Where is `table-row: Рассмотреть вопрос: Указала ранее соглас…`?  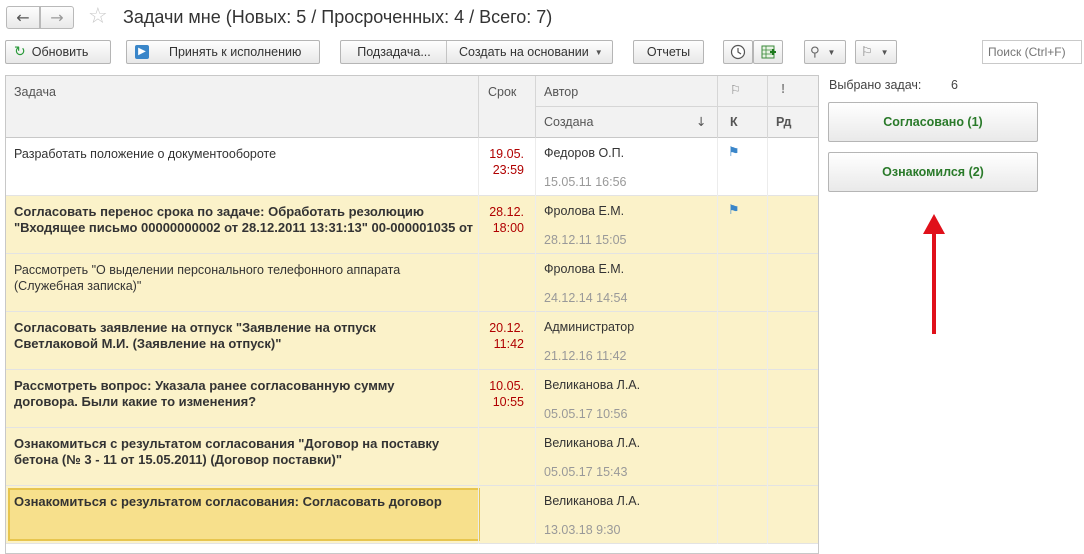 table-row: Рассмотреть вопрос: Указала ранее соглас… is located at coordinates (412, 399).